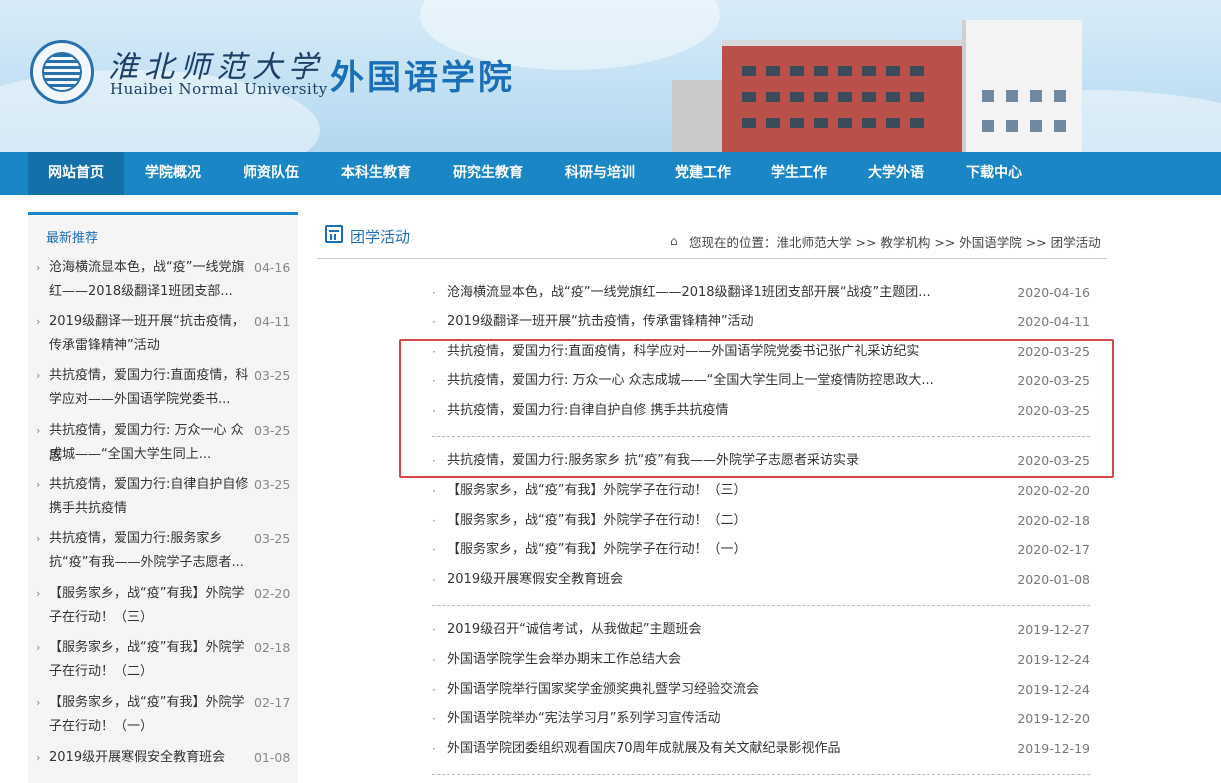 The height and width of the screenshot is (783, 1221). Describe the element at coordinates (756, 408) in the screenshot. I see `highlight-box` at that location.